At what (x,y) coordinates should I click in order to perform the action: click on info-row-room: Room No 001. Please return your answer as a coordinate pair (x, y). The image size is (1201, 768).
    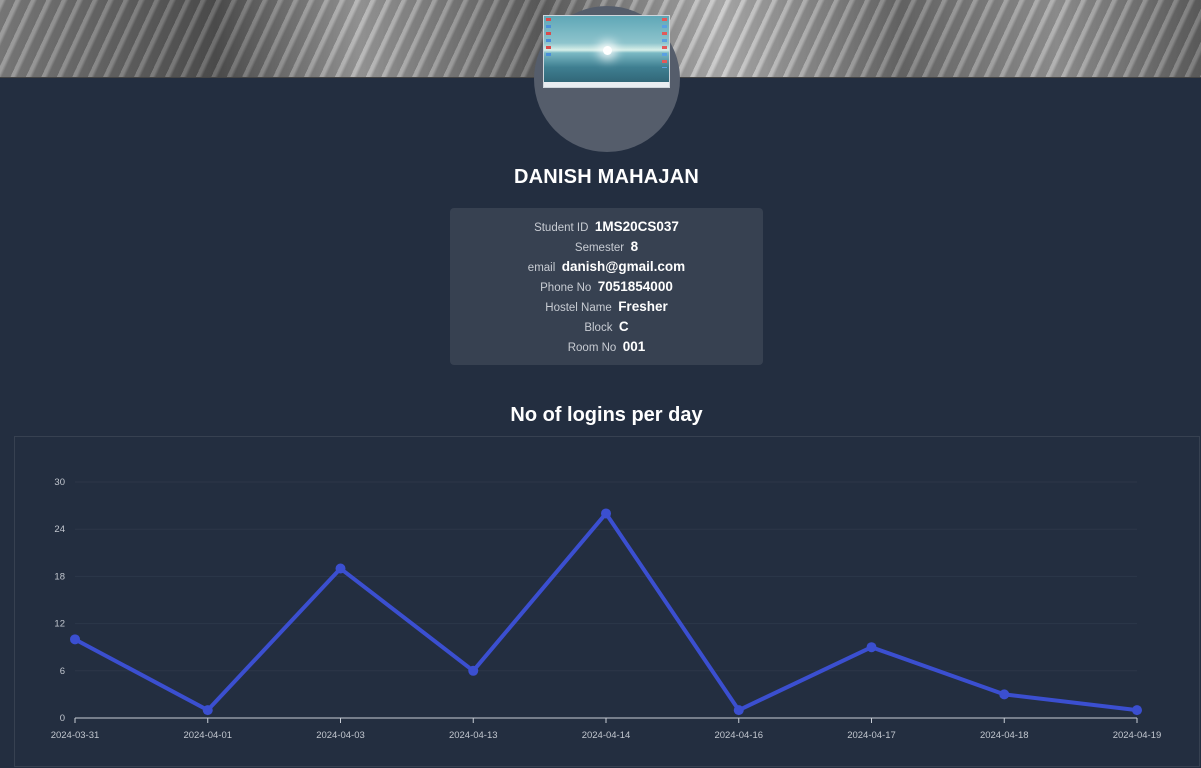
    Looking at the image, I should click on (606, 347).